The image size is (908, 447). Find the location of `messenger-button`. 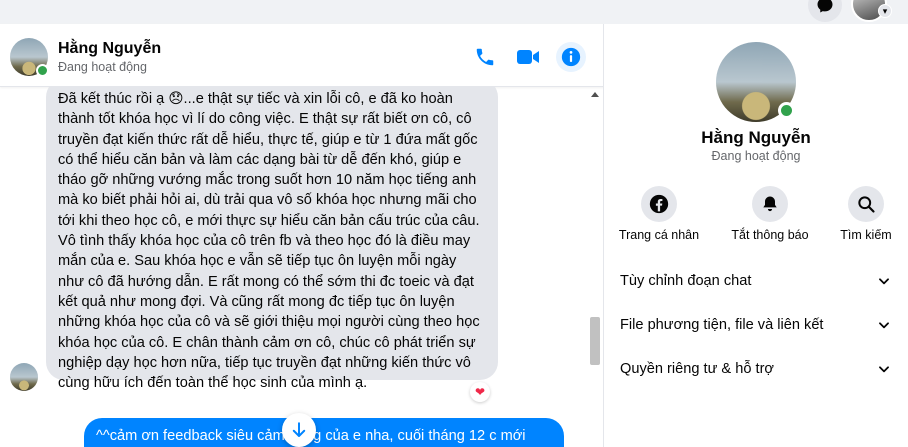

messenger-button is located at coordinates (825, 11).